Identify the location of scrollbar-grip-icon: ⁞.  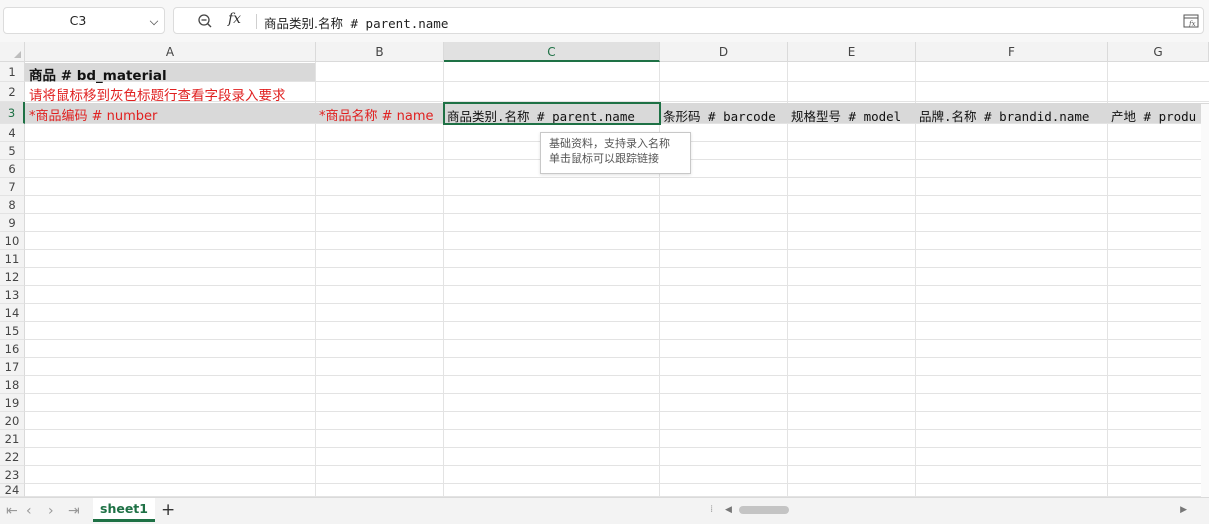
(711, 509).